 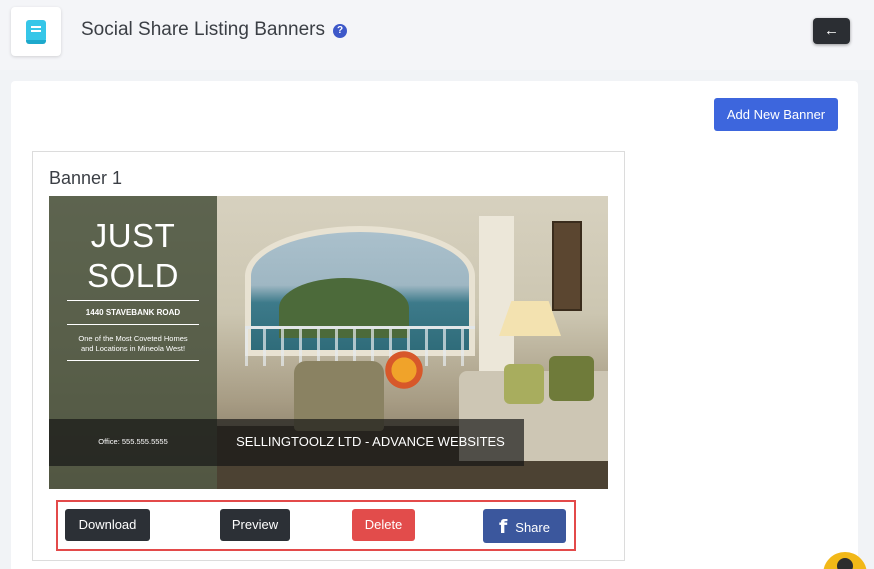 What do you see at coordinates (383, 525) in the screenshot?
I see `delete-button: Delete` at bounding box center [383, 525].